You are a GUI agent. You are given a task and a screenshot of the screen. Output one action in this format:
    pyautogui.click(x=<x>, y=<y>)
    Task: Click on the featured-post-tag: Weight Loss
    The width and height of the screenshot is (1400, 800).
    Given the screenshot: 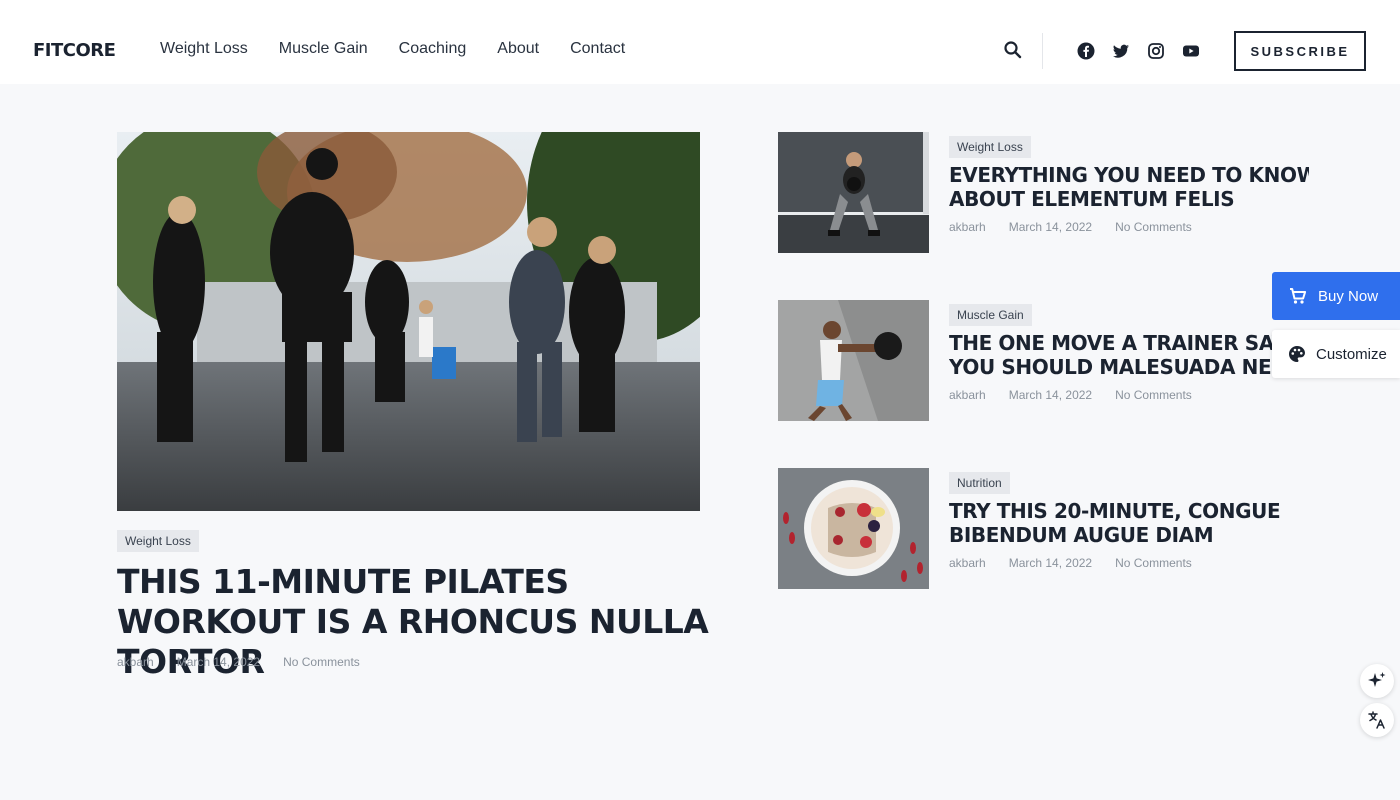 What is the action you would take?
    pyautogui.click(x=158, y=541)
    